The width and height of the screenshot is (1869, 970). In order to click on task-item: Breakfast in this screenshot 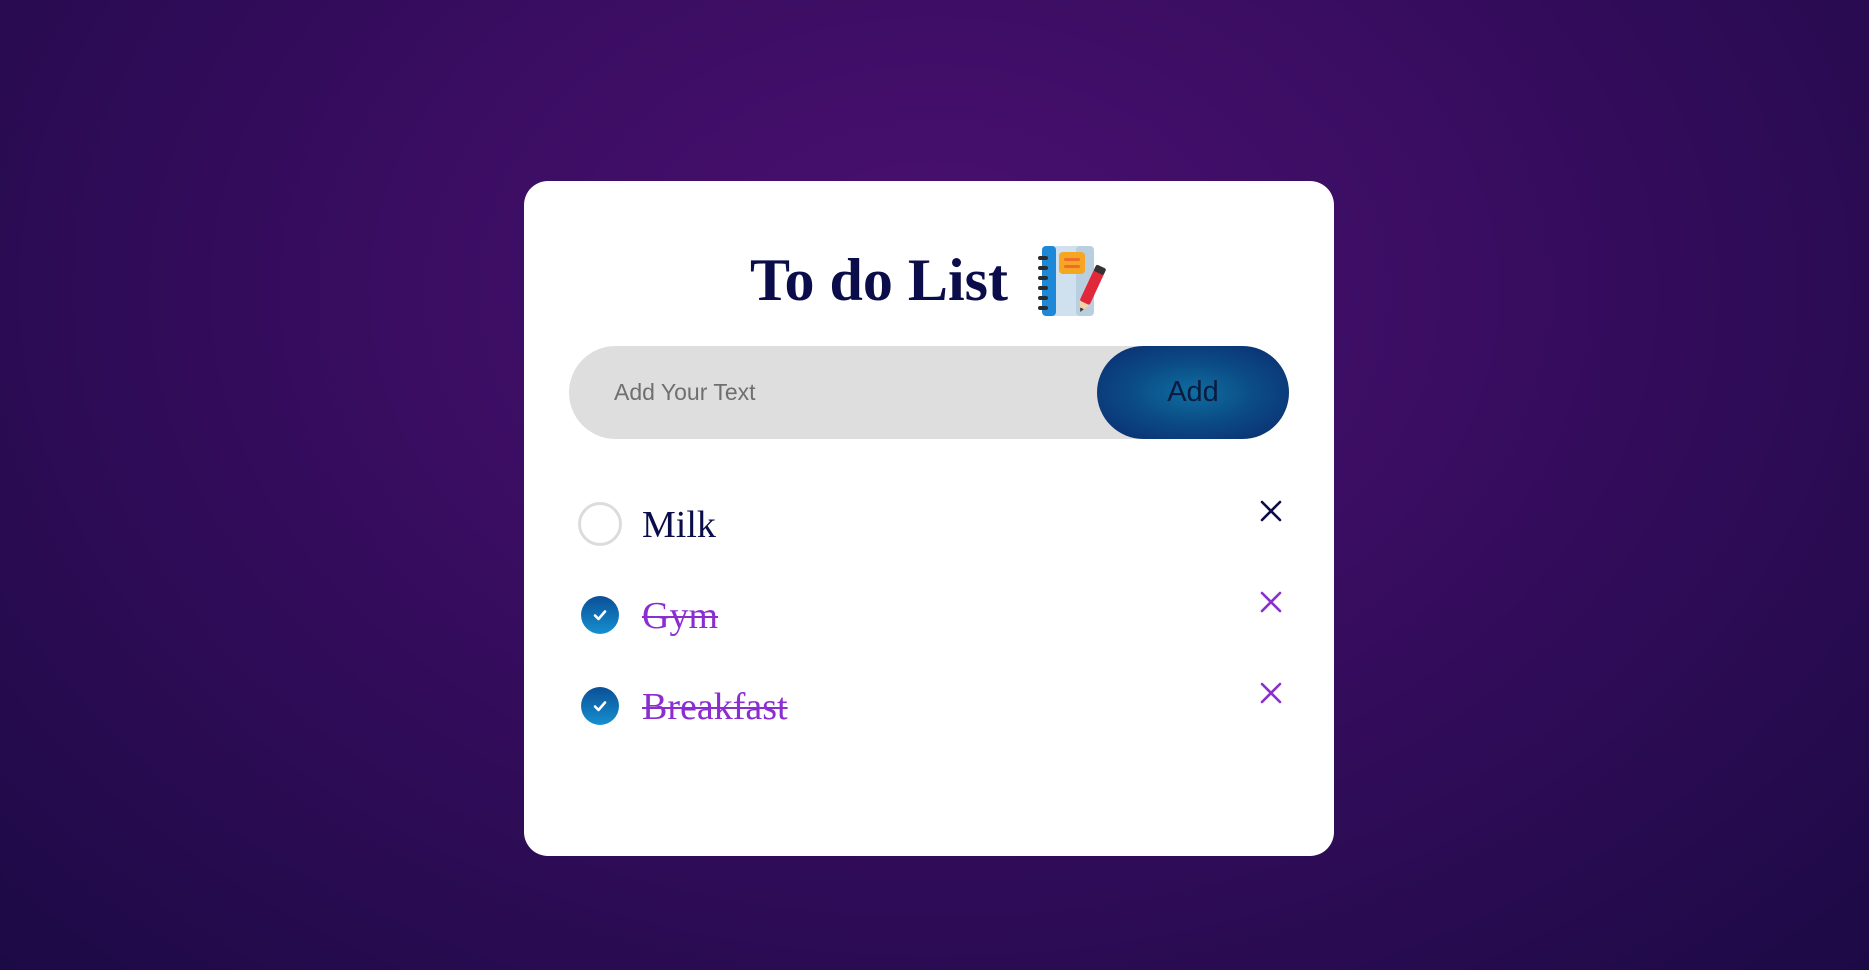, I will do `click(930, 721)`.